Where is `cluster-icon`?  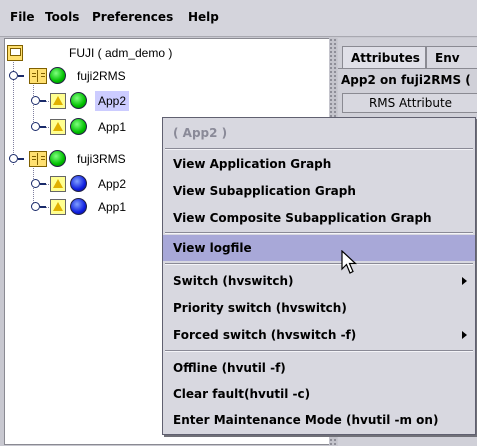
cluster-icon is located at coordinates (15, 53).